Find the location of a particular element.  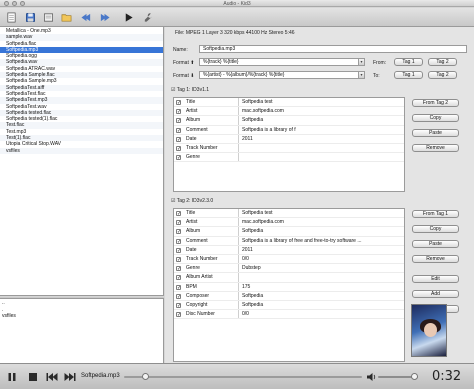

tag2-add-button: Add is located at coordinates (435, 294).